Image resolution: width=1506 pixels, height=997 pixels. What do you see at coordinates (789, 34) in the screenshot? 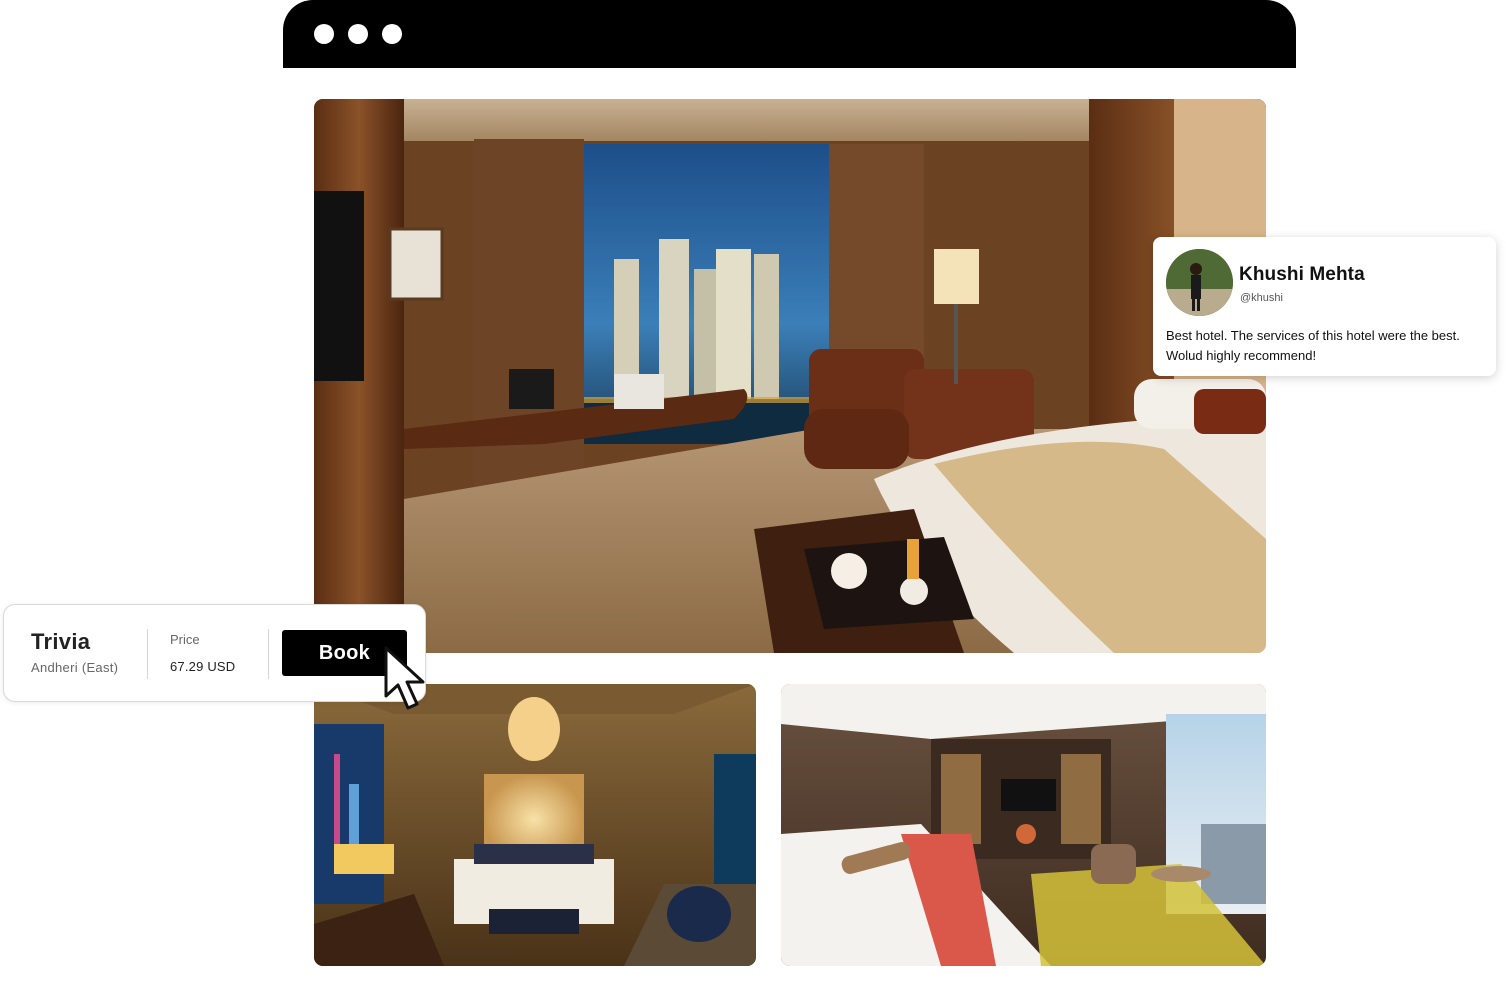
I see `browser-window-bar` at bounding box center [789, 34].